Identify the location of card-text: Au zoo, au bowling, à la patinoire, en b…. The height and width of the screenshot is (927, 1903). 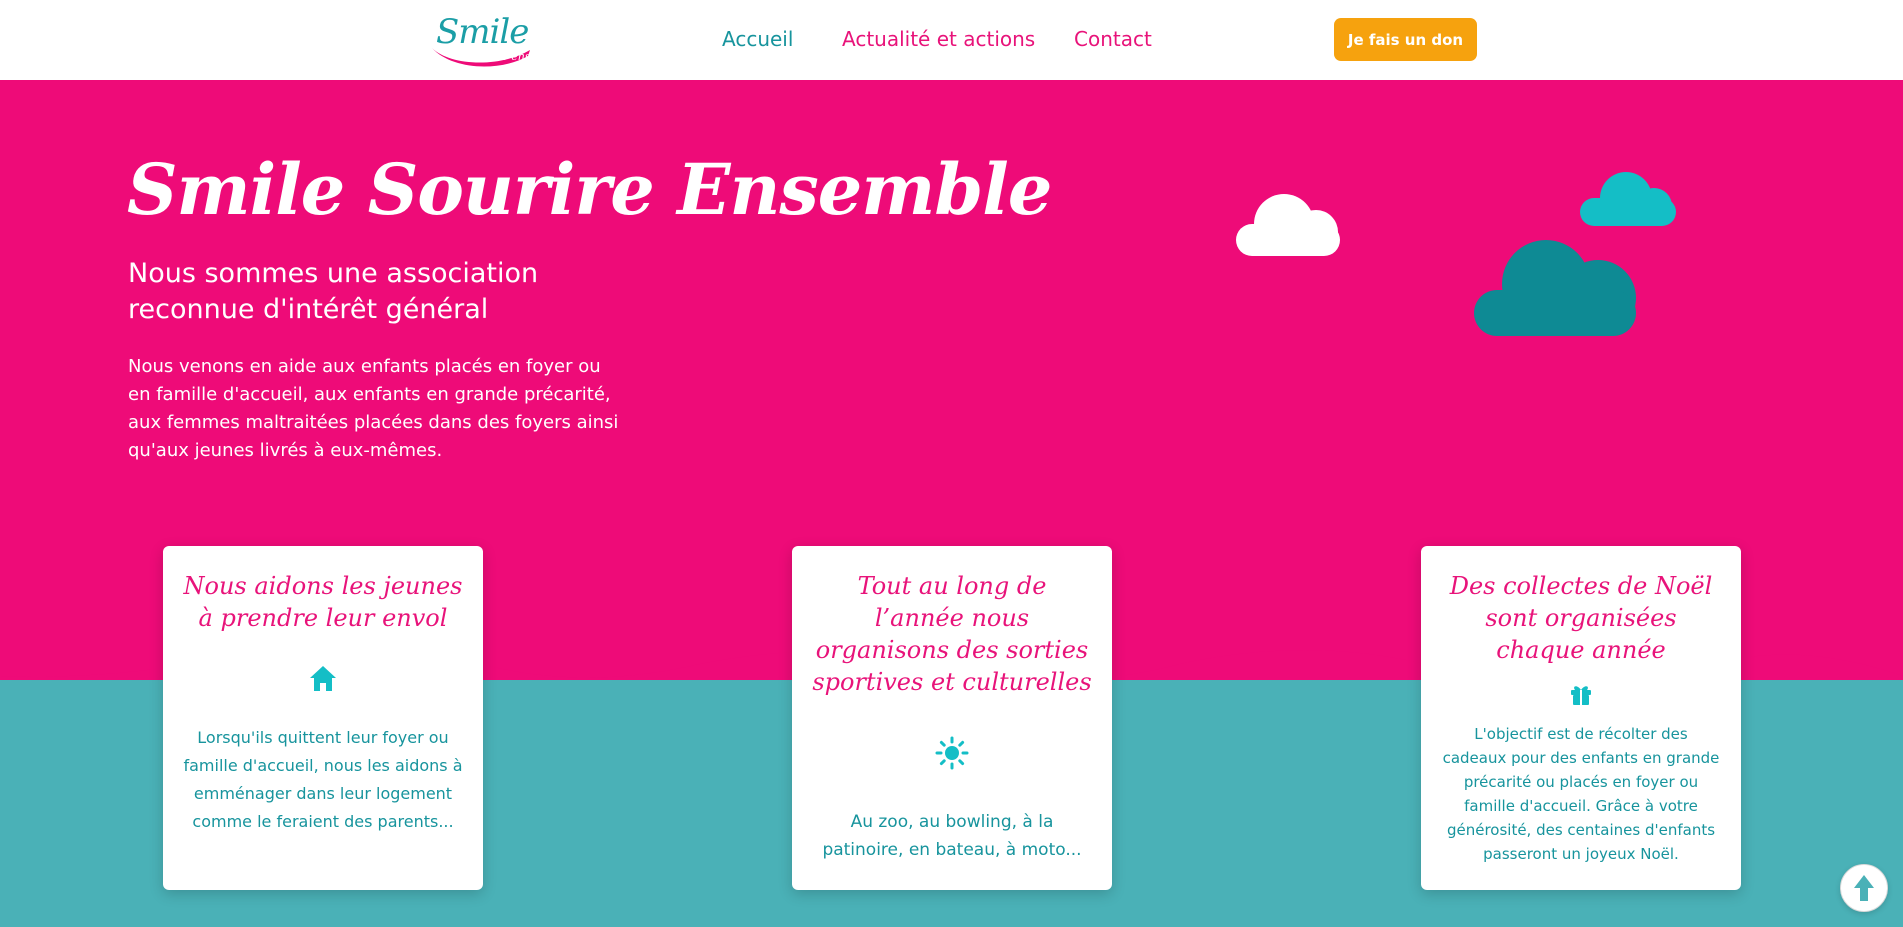
(952, 836).